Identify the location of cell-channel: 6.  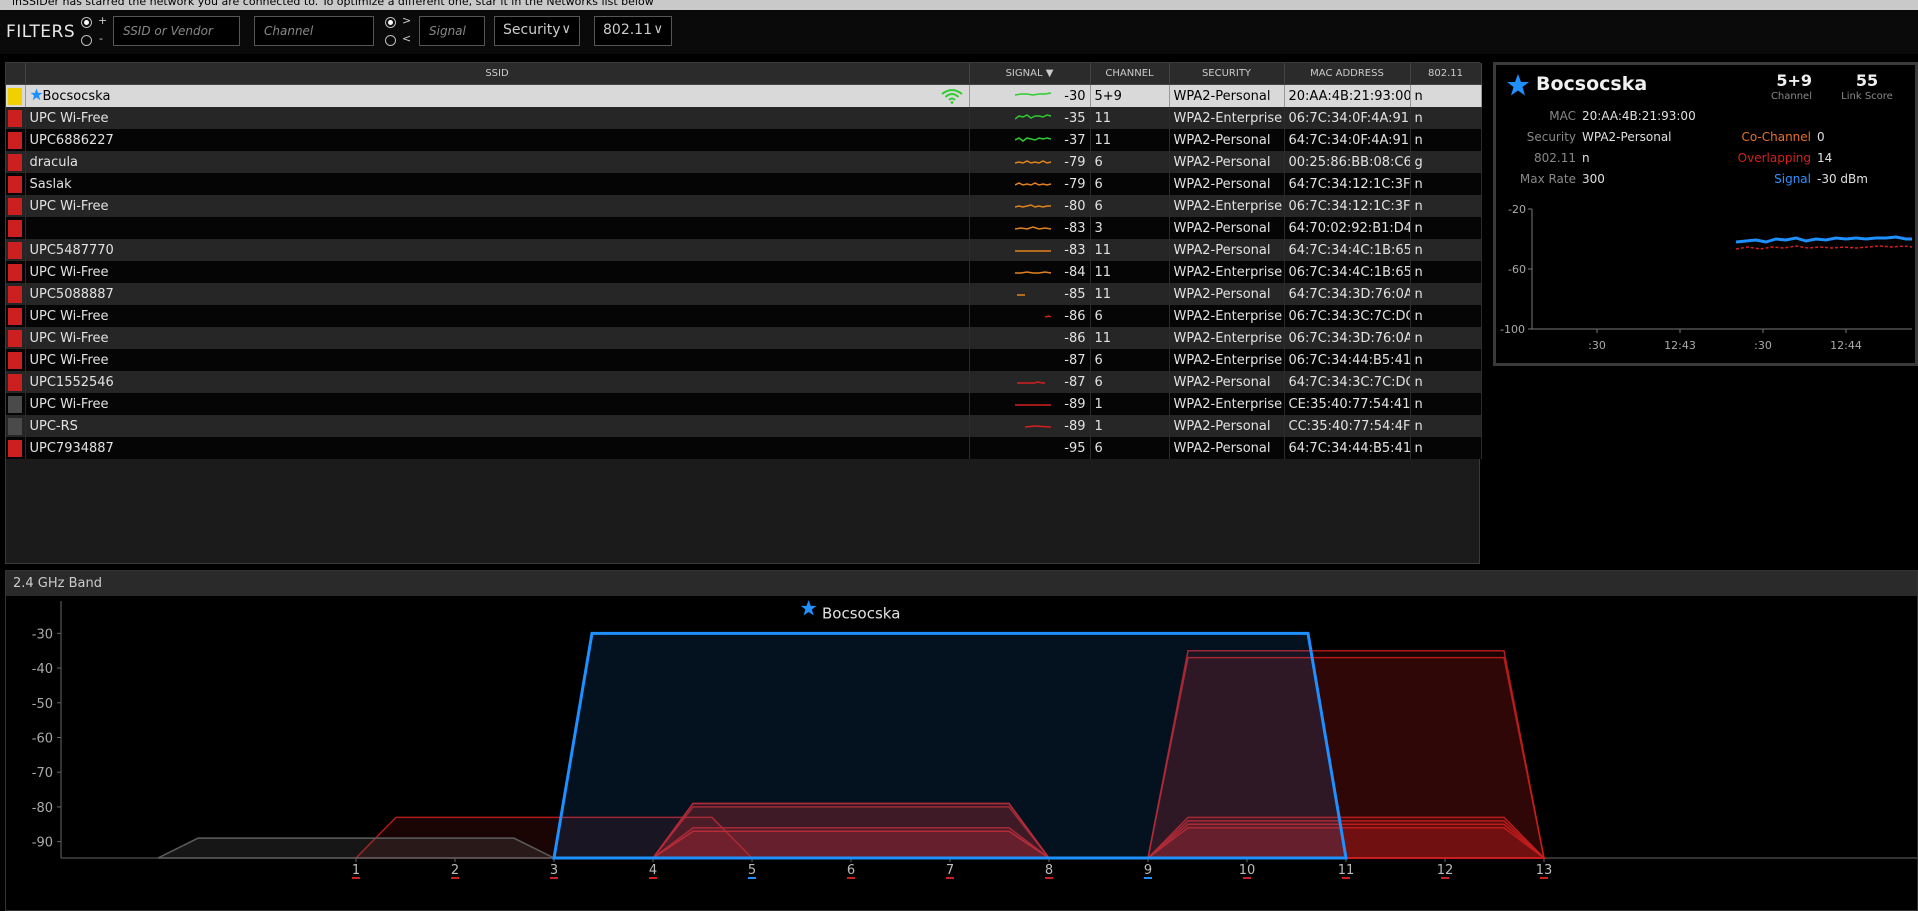
(1130, 382).